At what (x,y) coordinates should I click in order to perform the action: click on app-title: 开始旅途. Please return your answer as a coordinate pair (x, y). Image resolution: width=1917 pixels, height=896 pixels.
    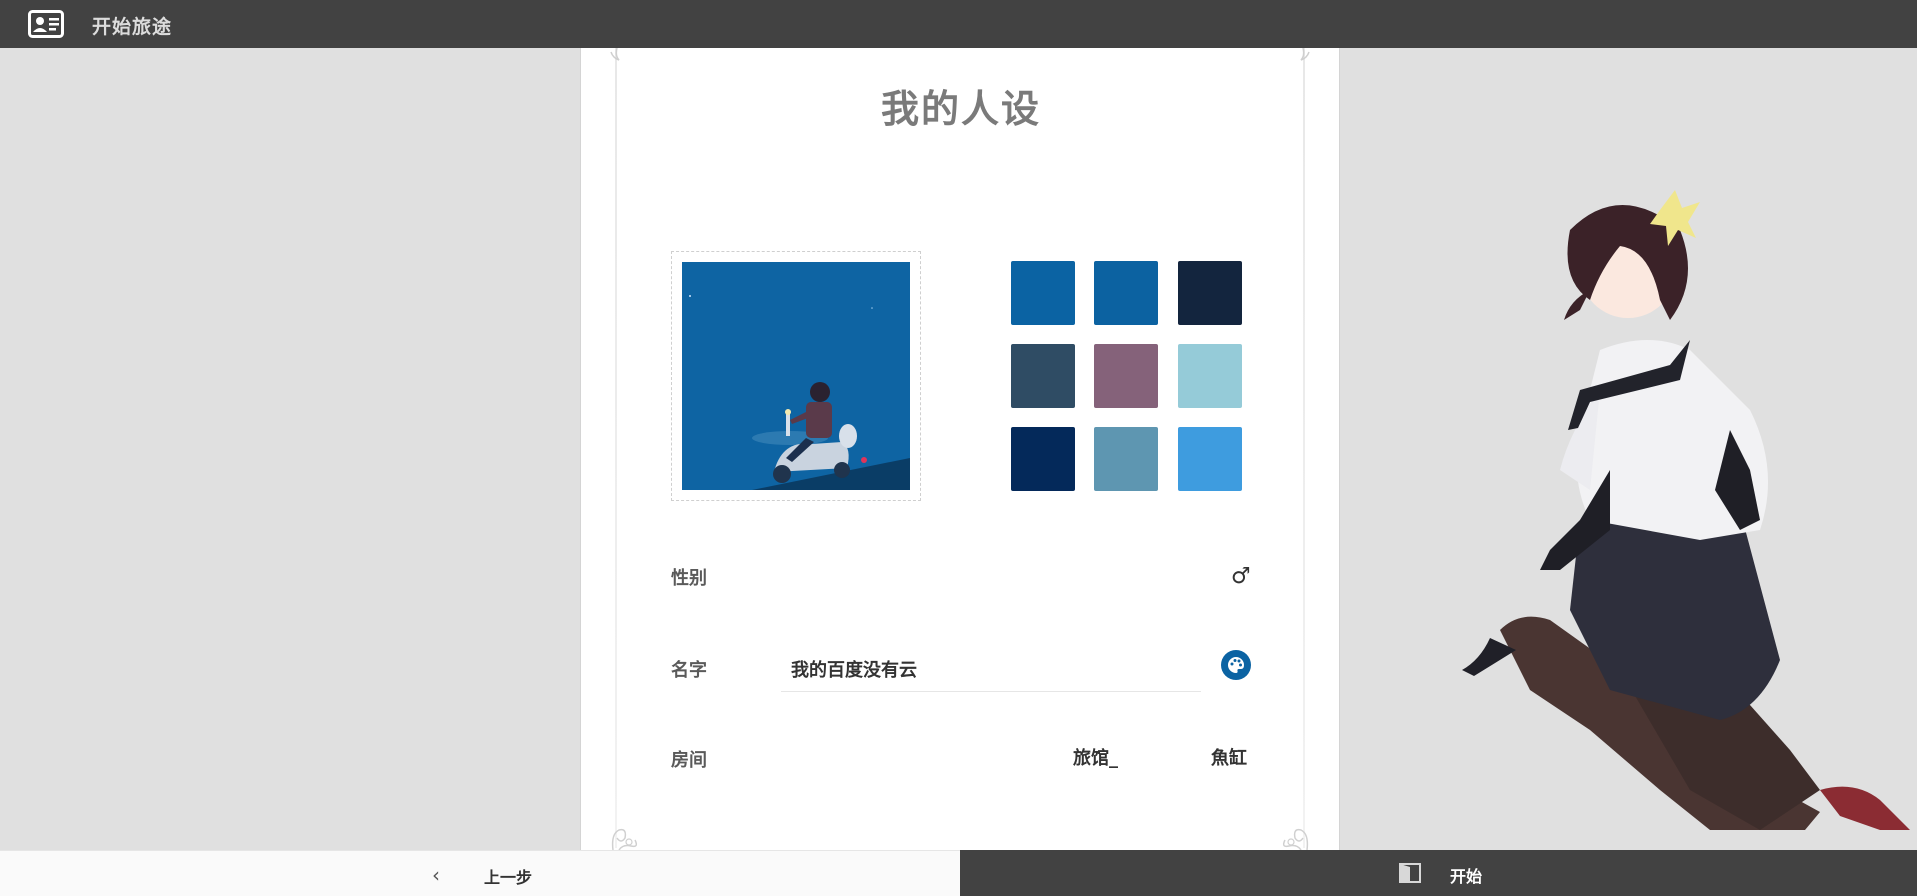
    Looking at the image, I should click on (132, 27).